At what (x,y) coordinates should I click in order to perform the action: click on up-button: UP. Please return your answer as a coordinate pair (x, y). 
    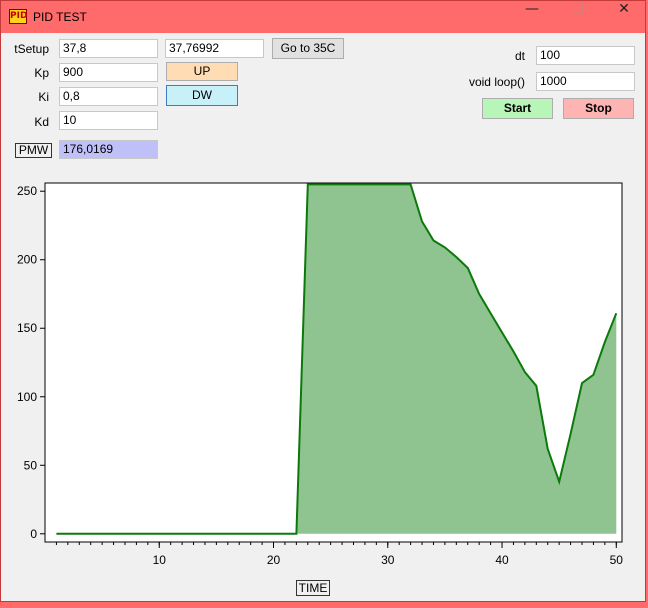
    Looking at the image, I should click on (202, 71).